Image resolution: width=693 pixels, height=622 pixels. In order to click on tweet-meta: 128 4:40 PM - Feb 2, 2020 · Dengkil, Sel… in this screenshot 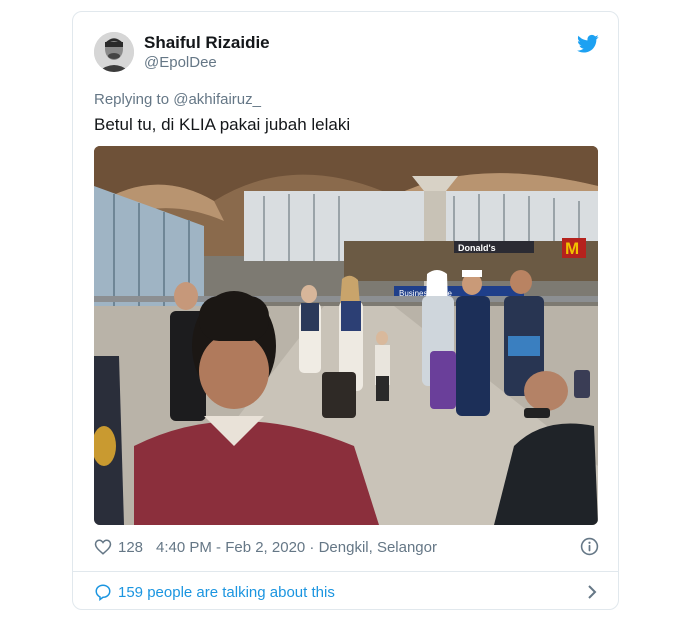, I will do `click(346, 548)`.